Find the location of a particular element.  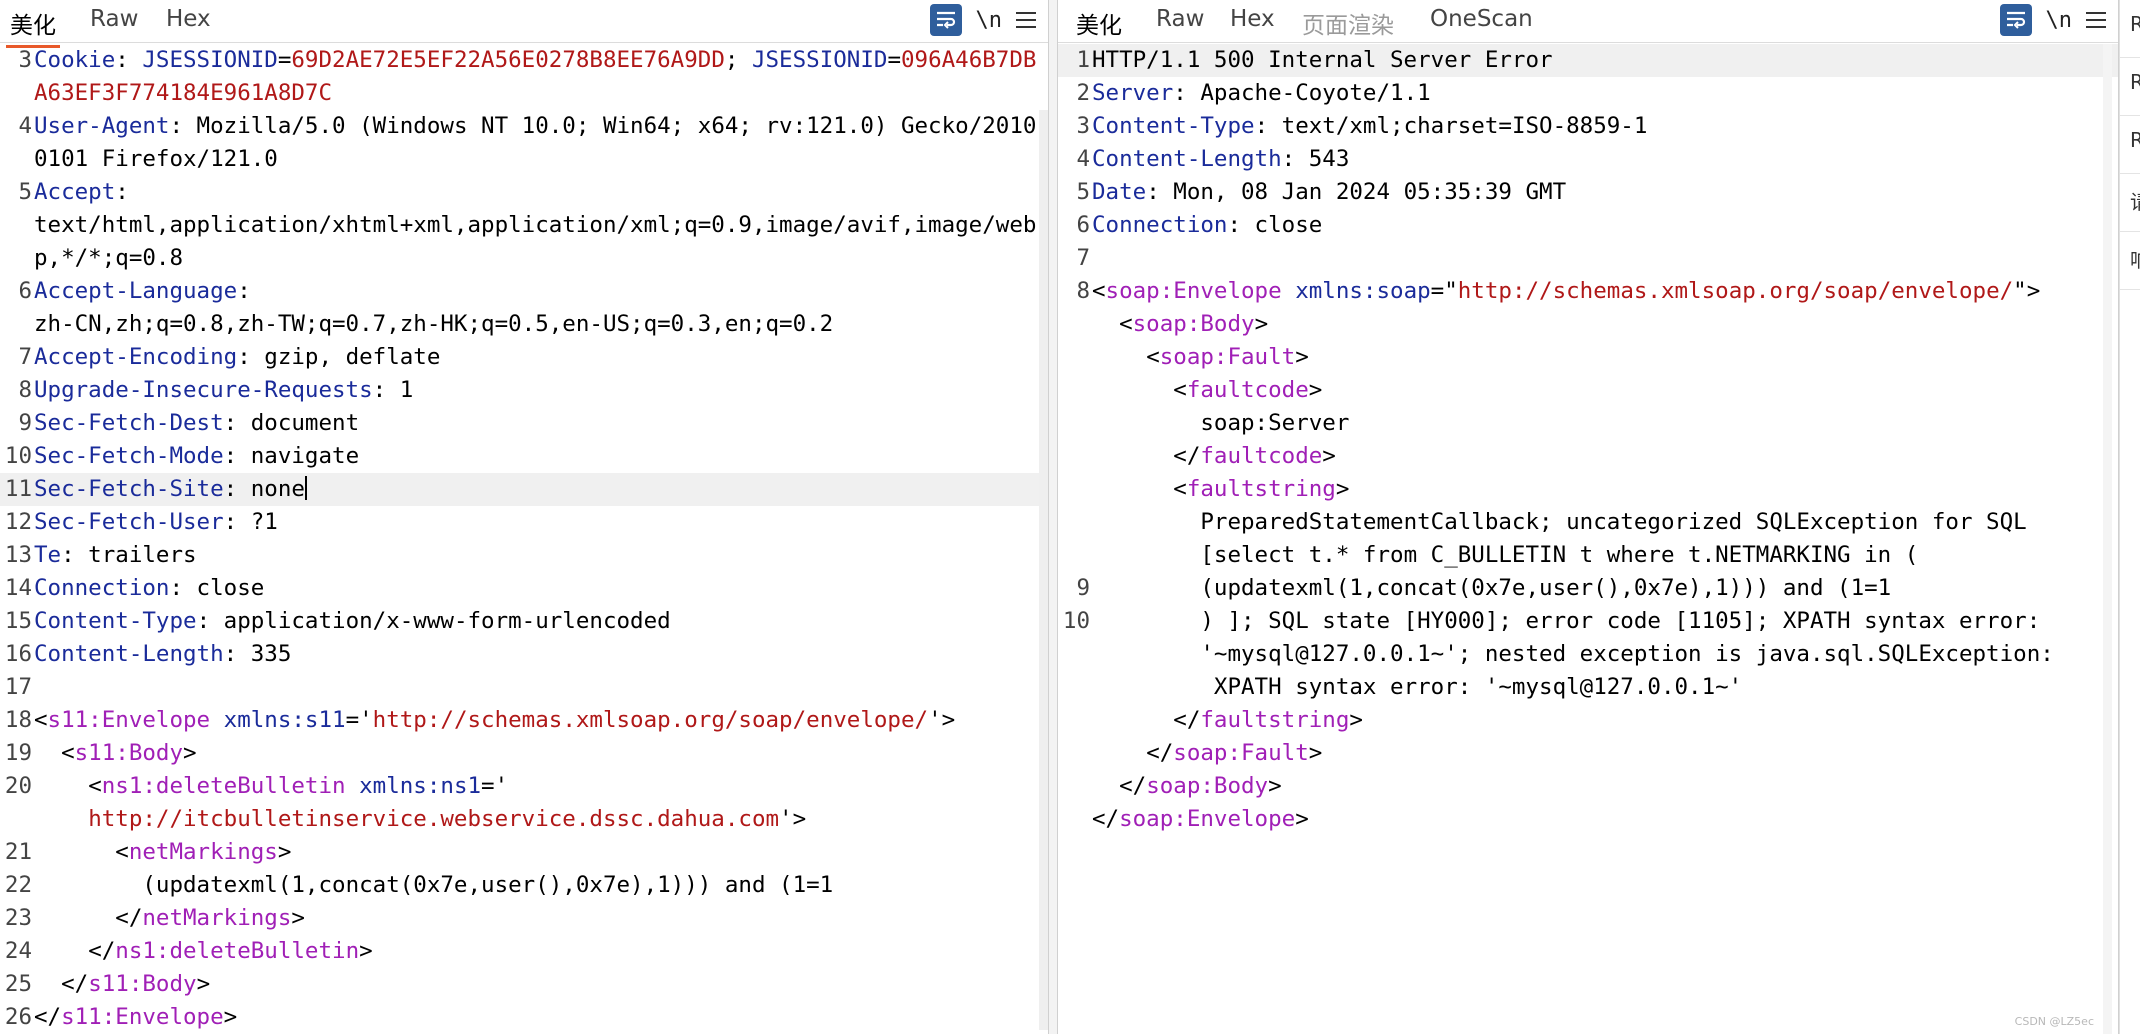

code-token: : text/xml;charset=ISO-8859-1 is located at coordinates (1451, 126).